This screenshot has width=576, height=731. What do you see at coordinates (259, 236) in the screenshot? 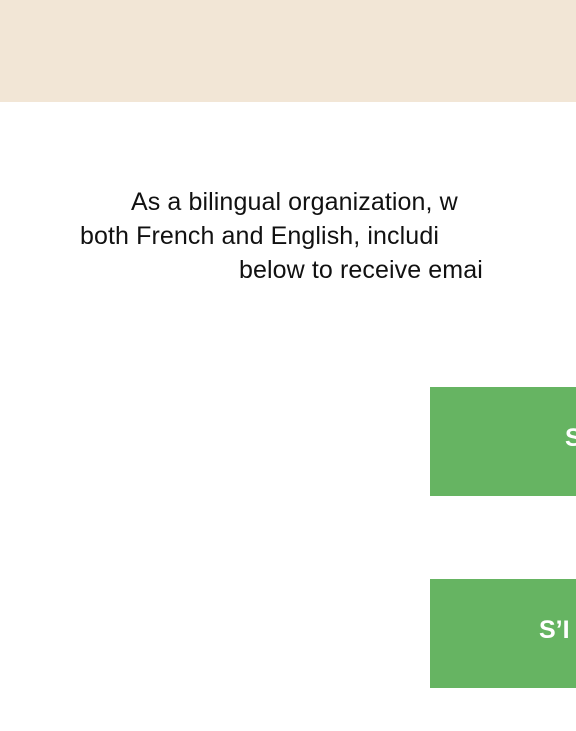
I see `intro-line-2: both French and English, includi` at bounding box center [259, 236].